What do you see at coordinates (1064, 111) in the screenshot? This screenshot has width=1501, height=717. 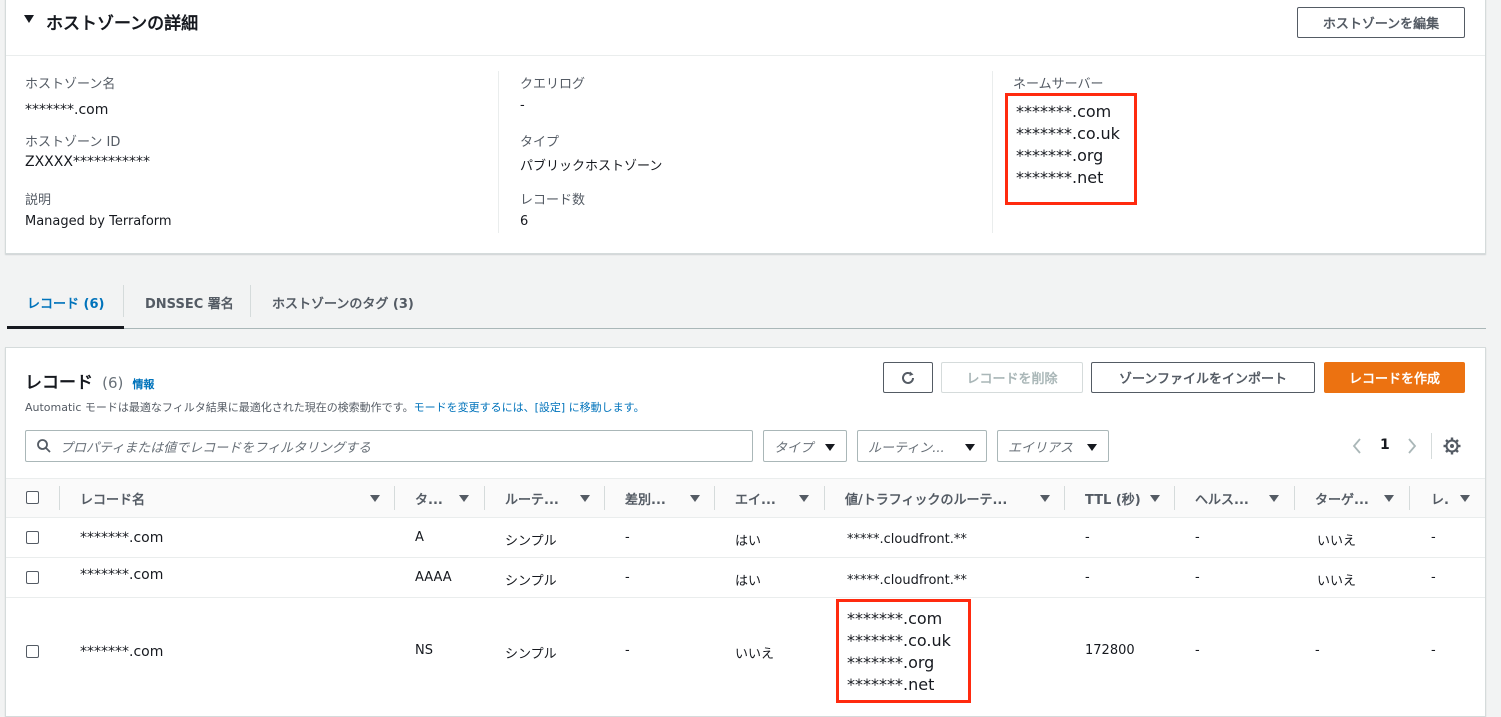 I see `name-server: *******.com` at bounding box center [1064, 111].